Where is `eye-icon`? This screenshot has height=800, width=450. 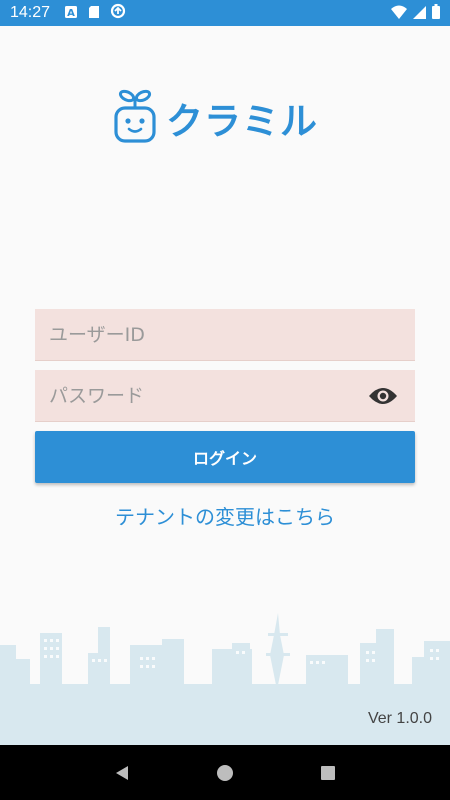
eye-icon is located at coordinates (383, 396).